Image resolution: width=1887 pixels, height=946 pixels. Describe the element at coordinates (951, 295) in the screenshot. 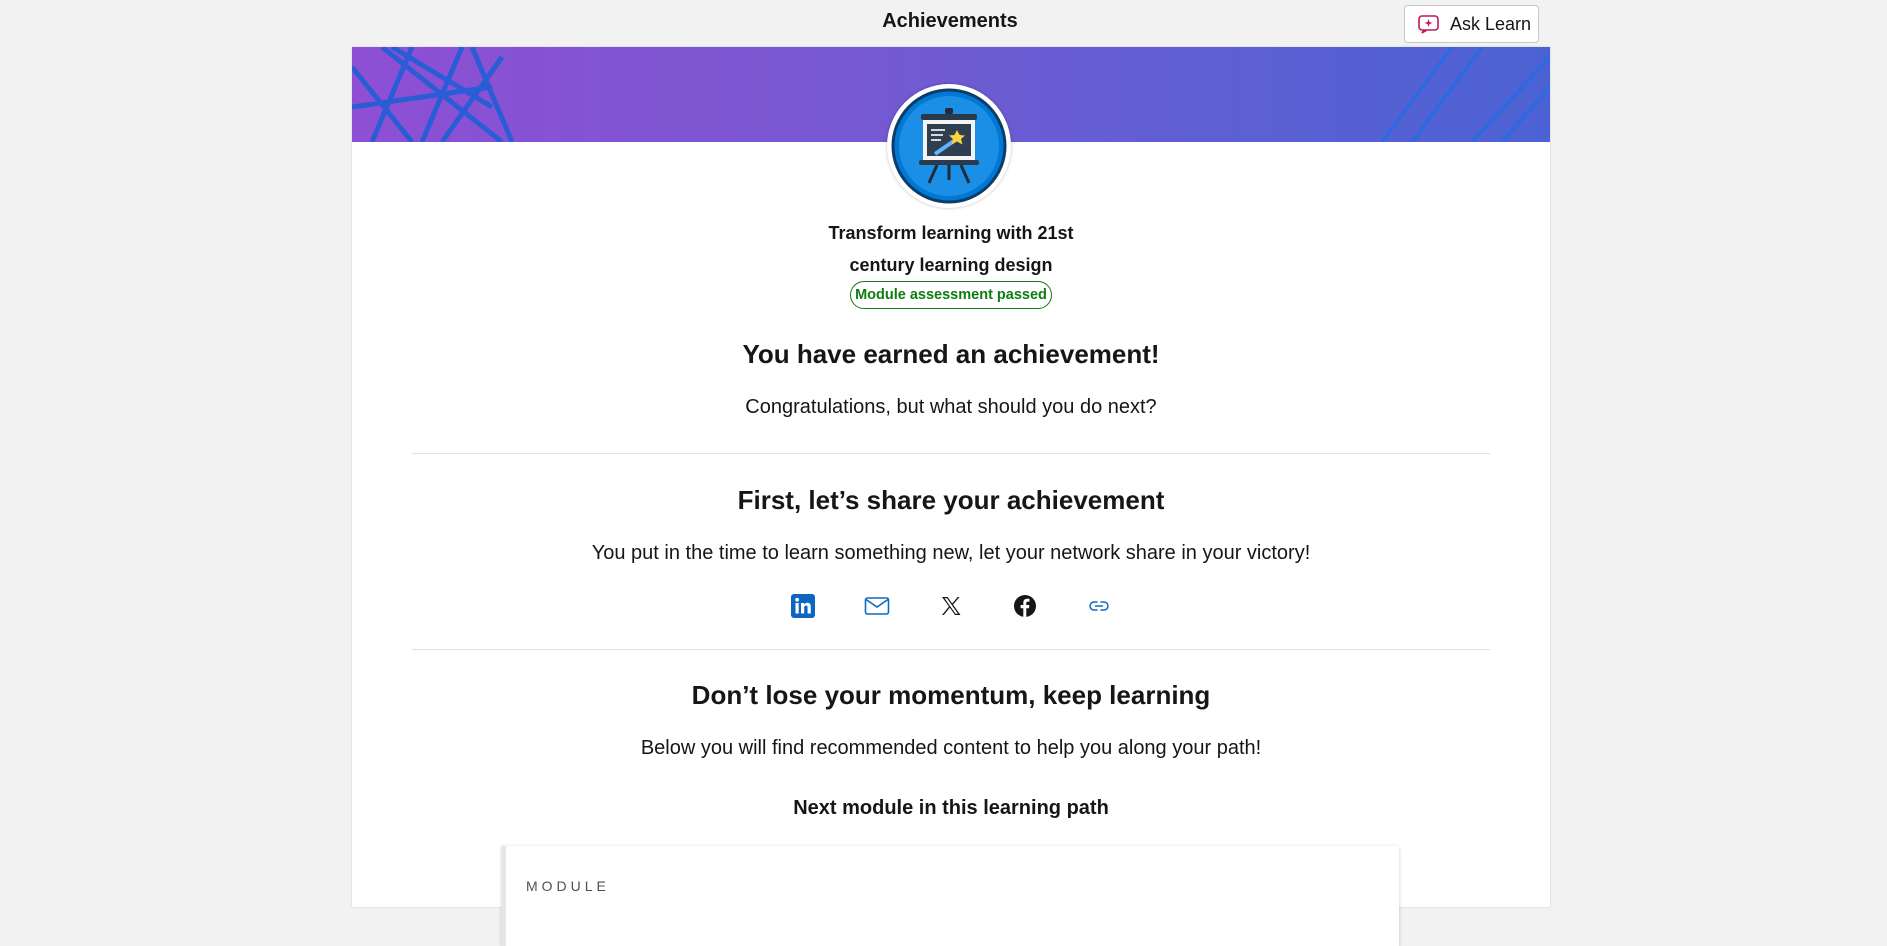

I see `status-badge: Module assessment passed` at that location.